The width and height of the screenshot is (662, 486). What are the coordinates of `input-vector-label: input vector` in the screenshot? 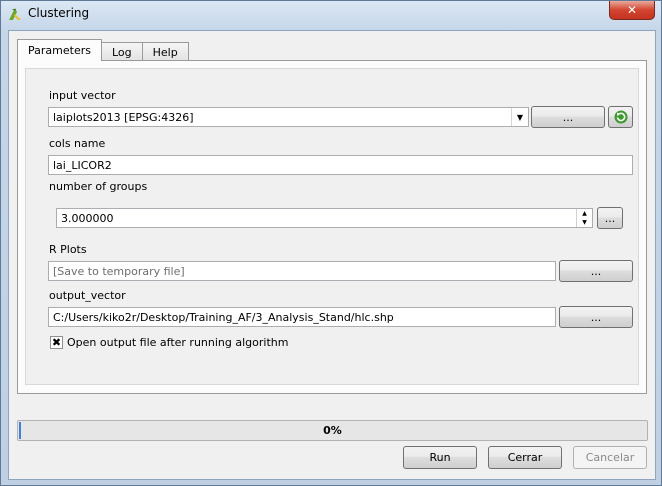 It's located at (82, 95).